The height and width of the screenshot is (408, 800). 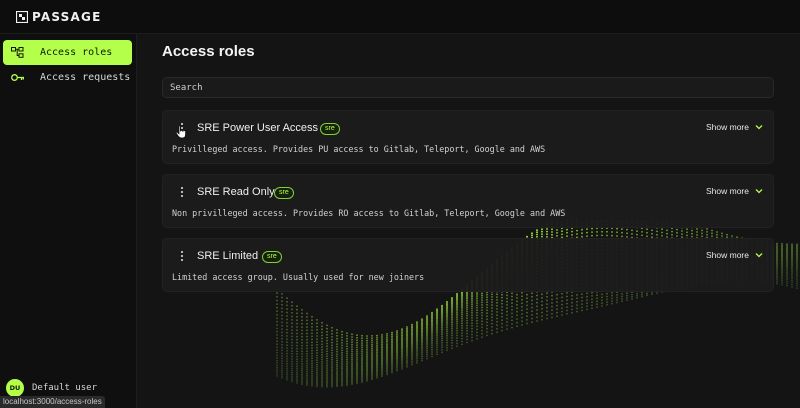 I want to click on status-bar-url: localhost:3000/access-roles, so click(x=52, y=402).